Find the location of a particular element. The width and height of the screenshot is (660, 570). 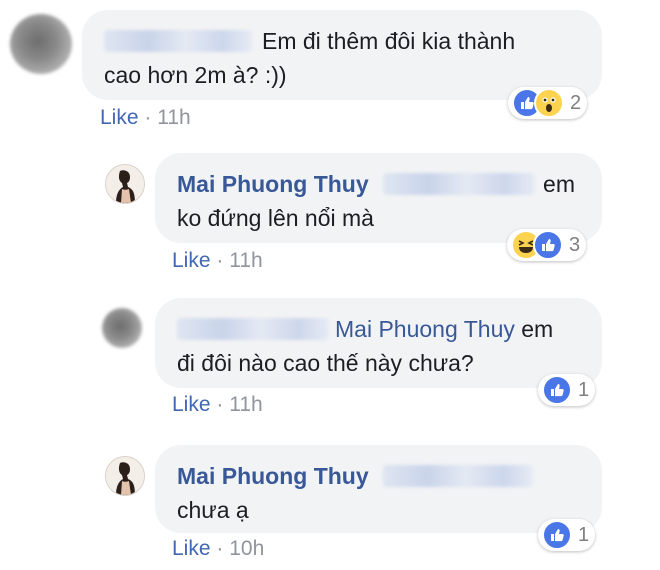

mention-link: Mai Phuong Thuy is located at coordinates (425, 329).